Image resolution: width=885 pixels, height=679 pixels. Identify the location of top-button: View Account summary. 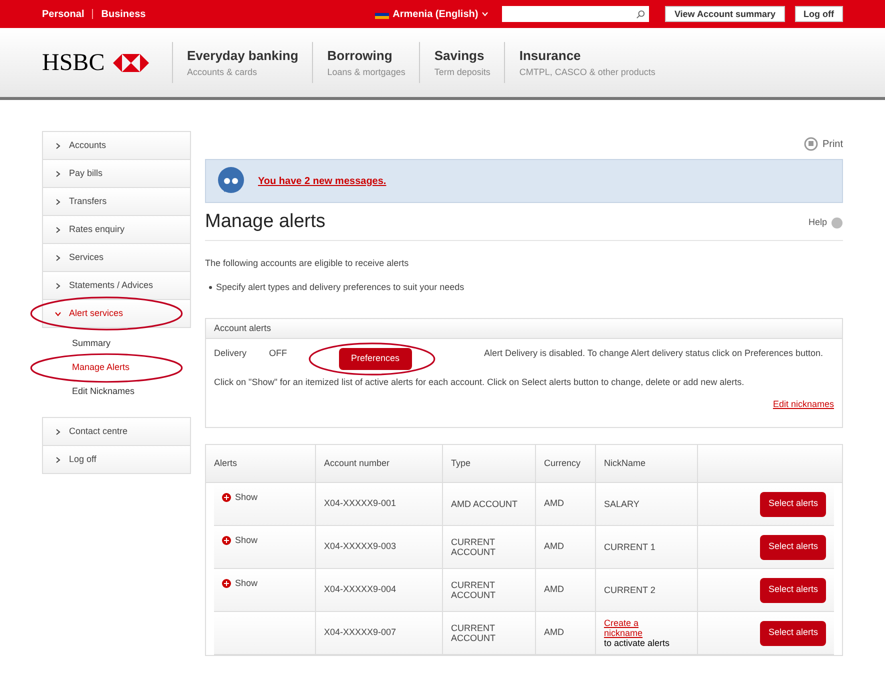
(724, 14).